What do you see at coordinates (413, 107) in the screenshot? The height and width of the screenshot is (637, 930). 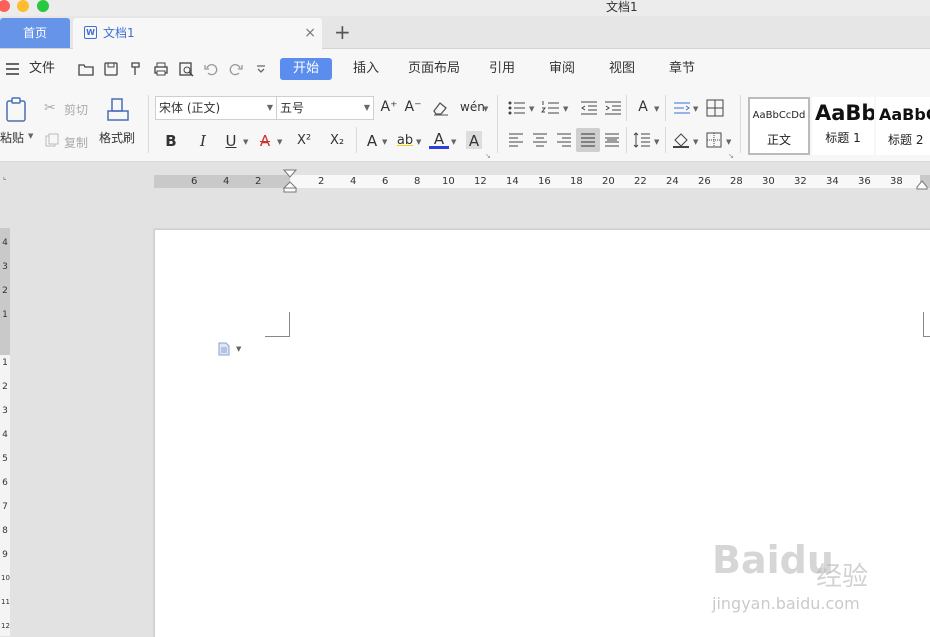 I see `shrink-font-button: A⁻` at bounding box center [413, 107].